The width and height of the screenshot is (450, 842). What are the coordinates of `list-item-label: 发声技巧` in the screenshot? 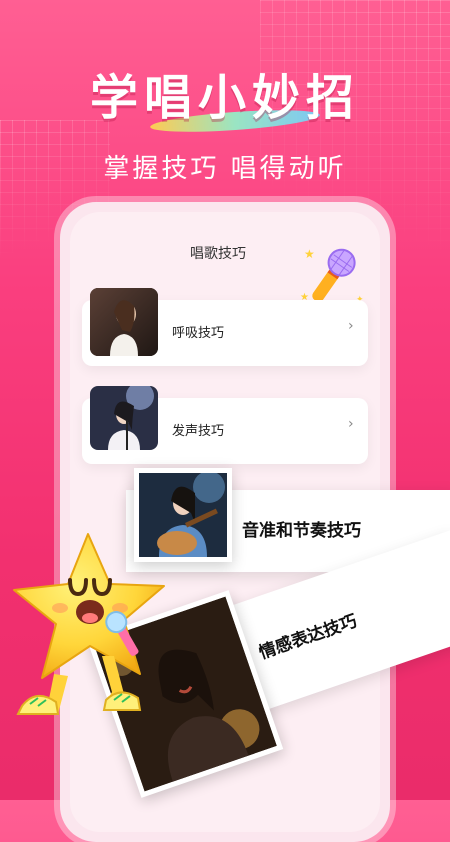 It's located at (198, 431).